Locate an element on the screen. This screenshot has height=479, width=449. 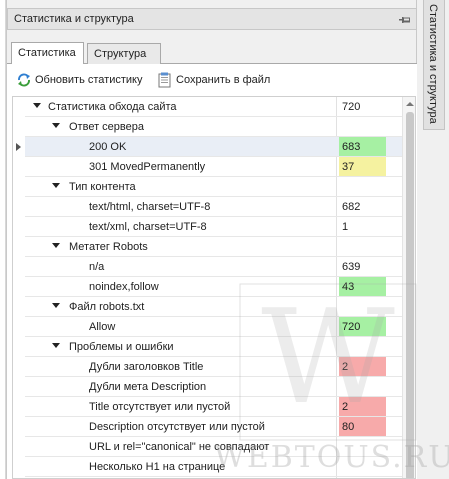
item-label: Дубли заголовков Title is located at coordinates (146, 367).